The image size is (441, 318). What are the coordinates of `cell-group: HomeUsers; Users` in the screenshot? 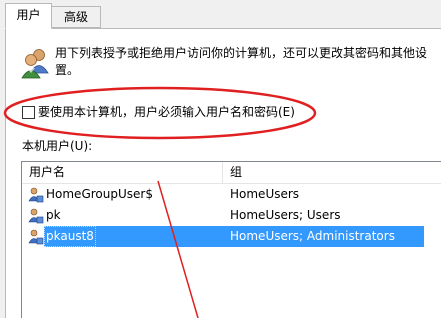 It's located at (285, 215).